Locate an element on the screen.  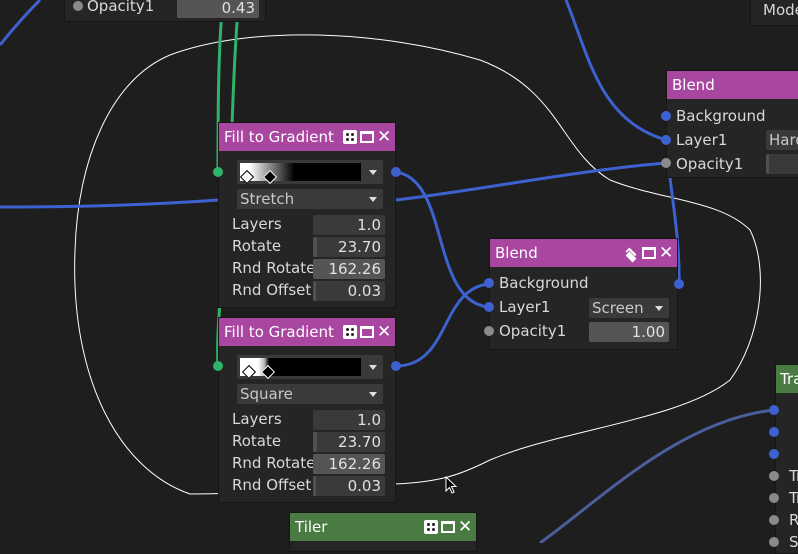
node-title: Tiler is located at coordinates (311, 527).